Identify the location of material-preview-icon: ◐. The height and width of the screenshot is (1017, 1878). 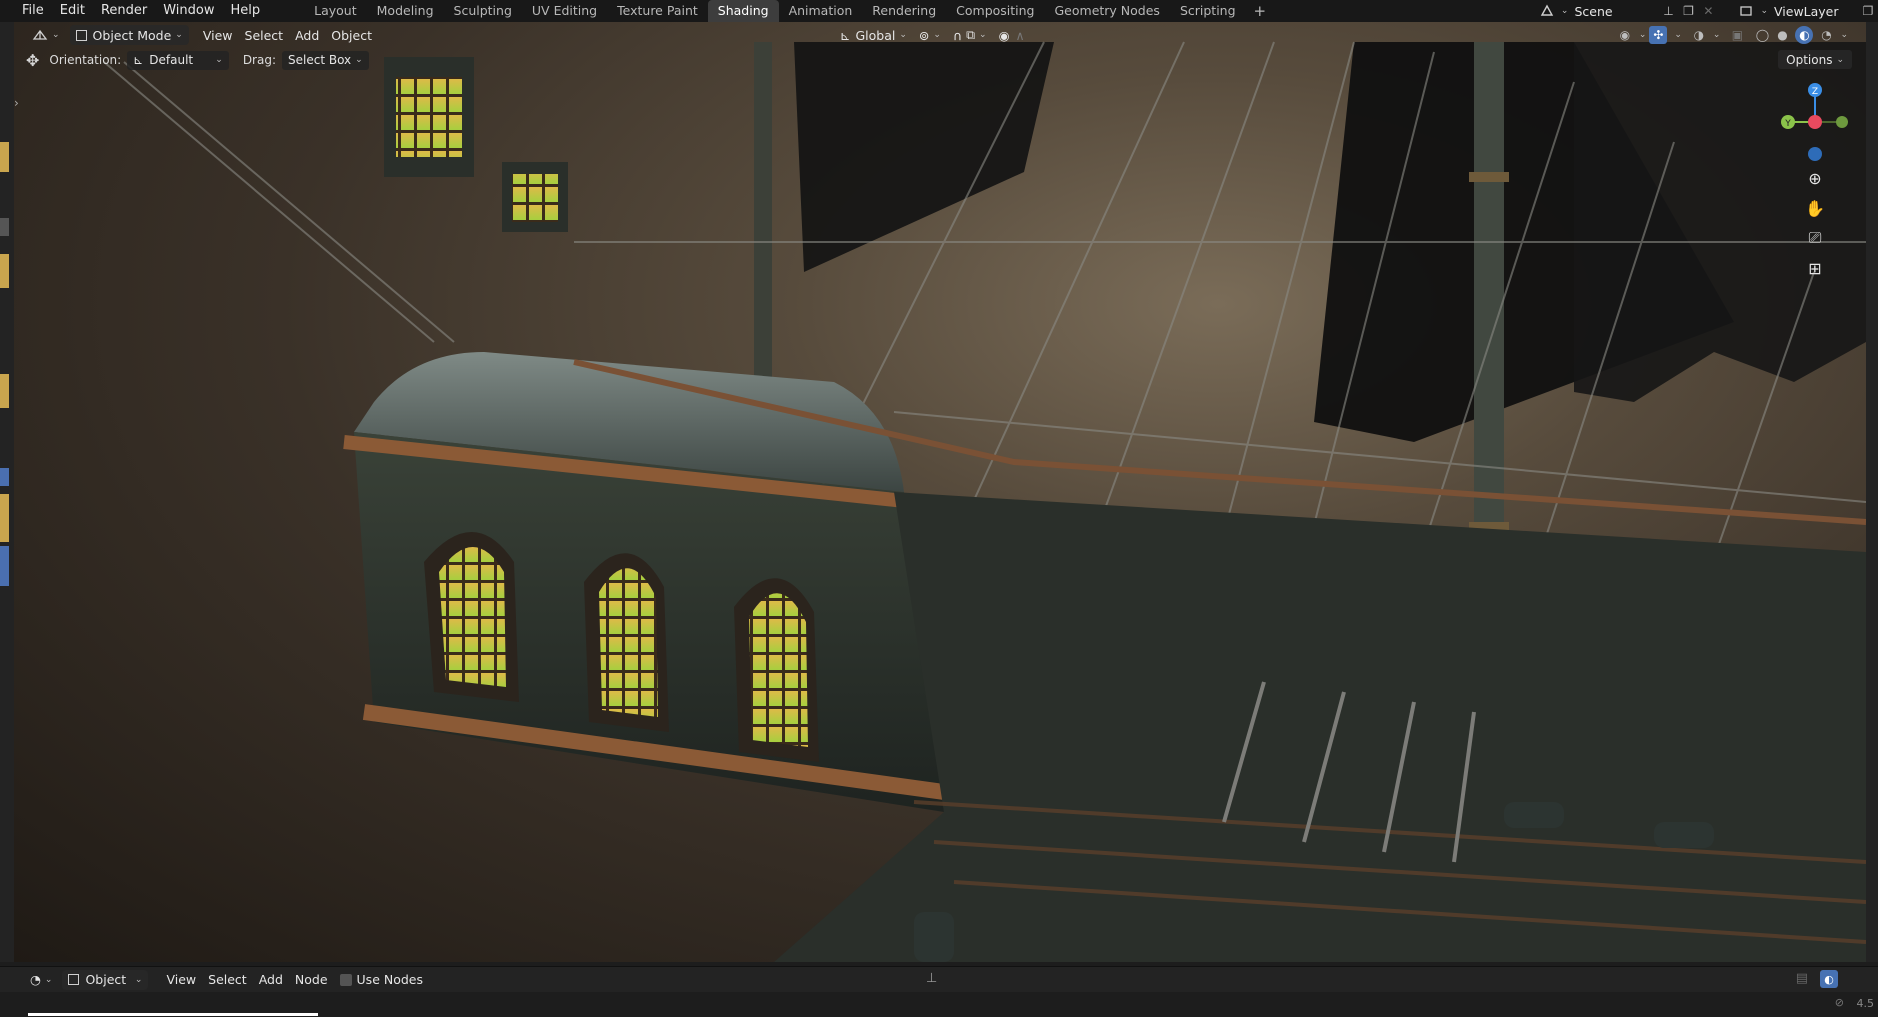
(1804, 35).